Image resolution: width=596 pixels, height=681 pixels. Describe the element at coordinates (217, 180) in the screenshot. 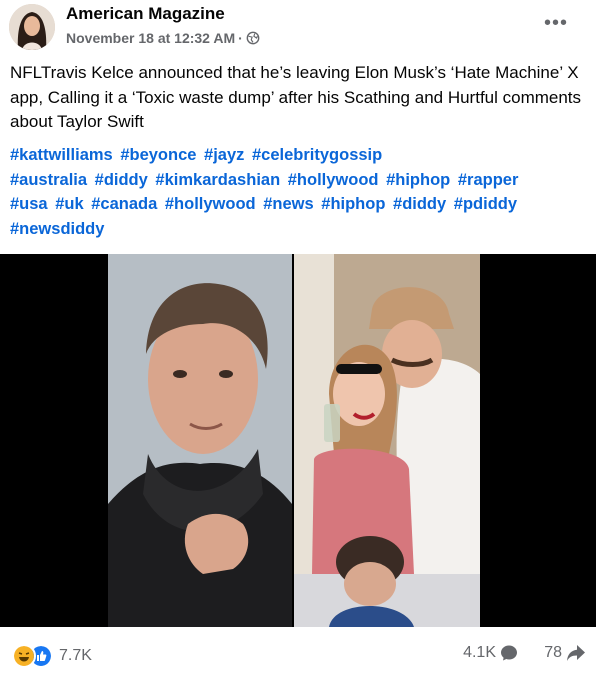

I see `hashtag-link: #kimkardashian` at that location.